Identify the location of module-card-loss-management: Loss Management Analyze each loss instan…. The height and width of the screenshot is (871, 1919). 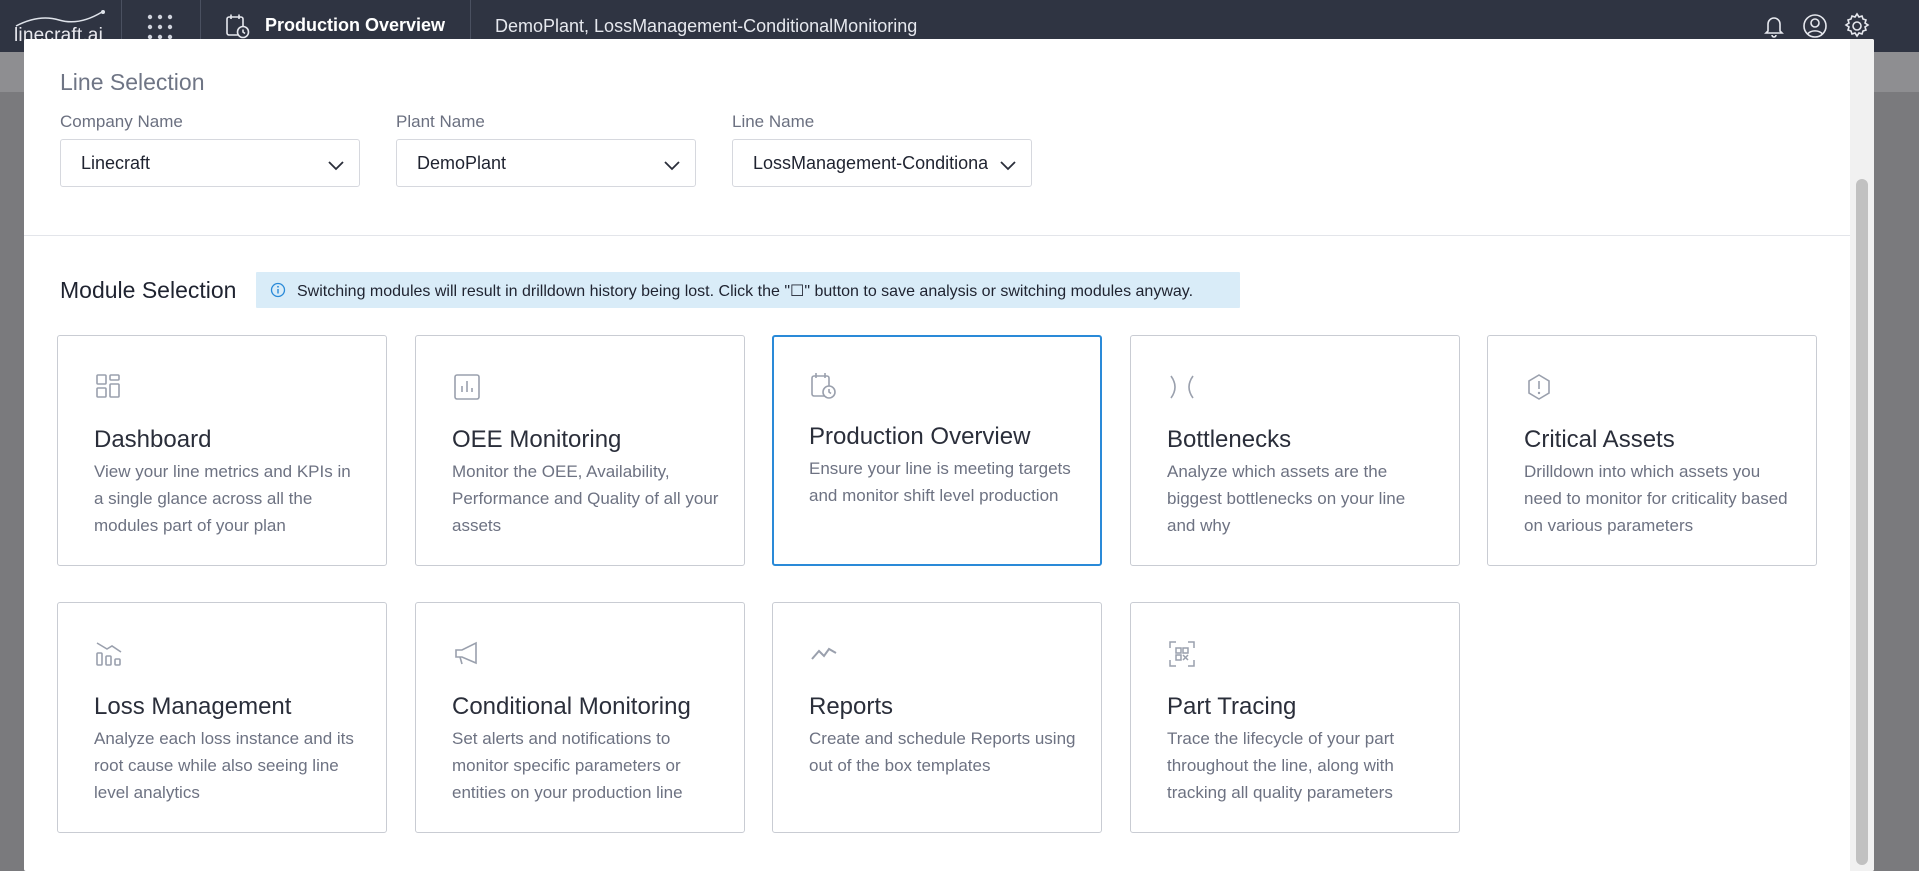
(222, 717).